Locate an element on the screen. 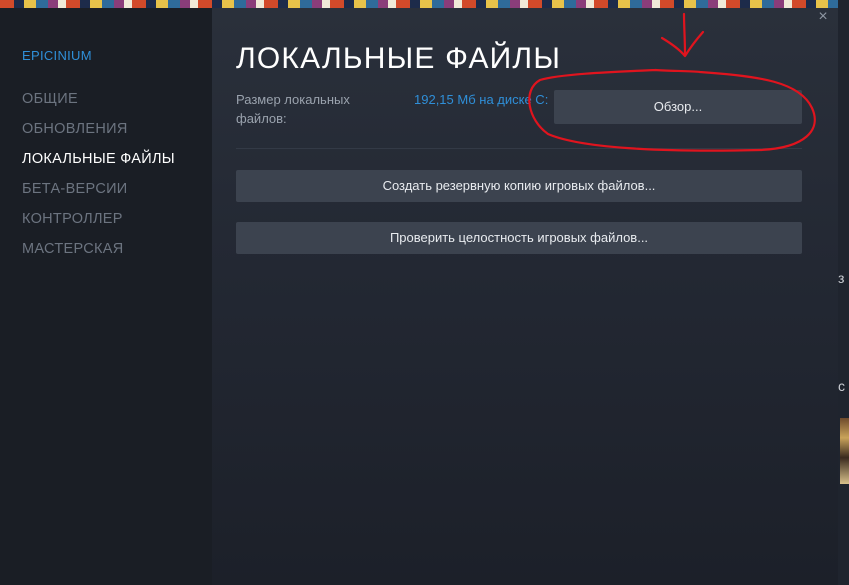 This screenshot has height=585, width=849. background-text-fragment: з is located at coordinates (841, 278).